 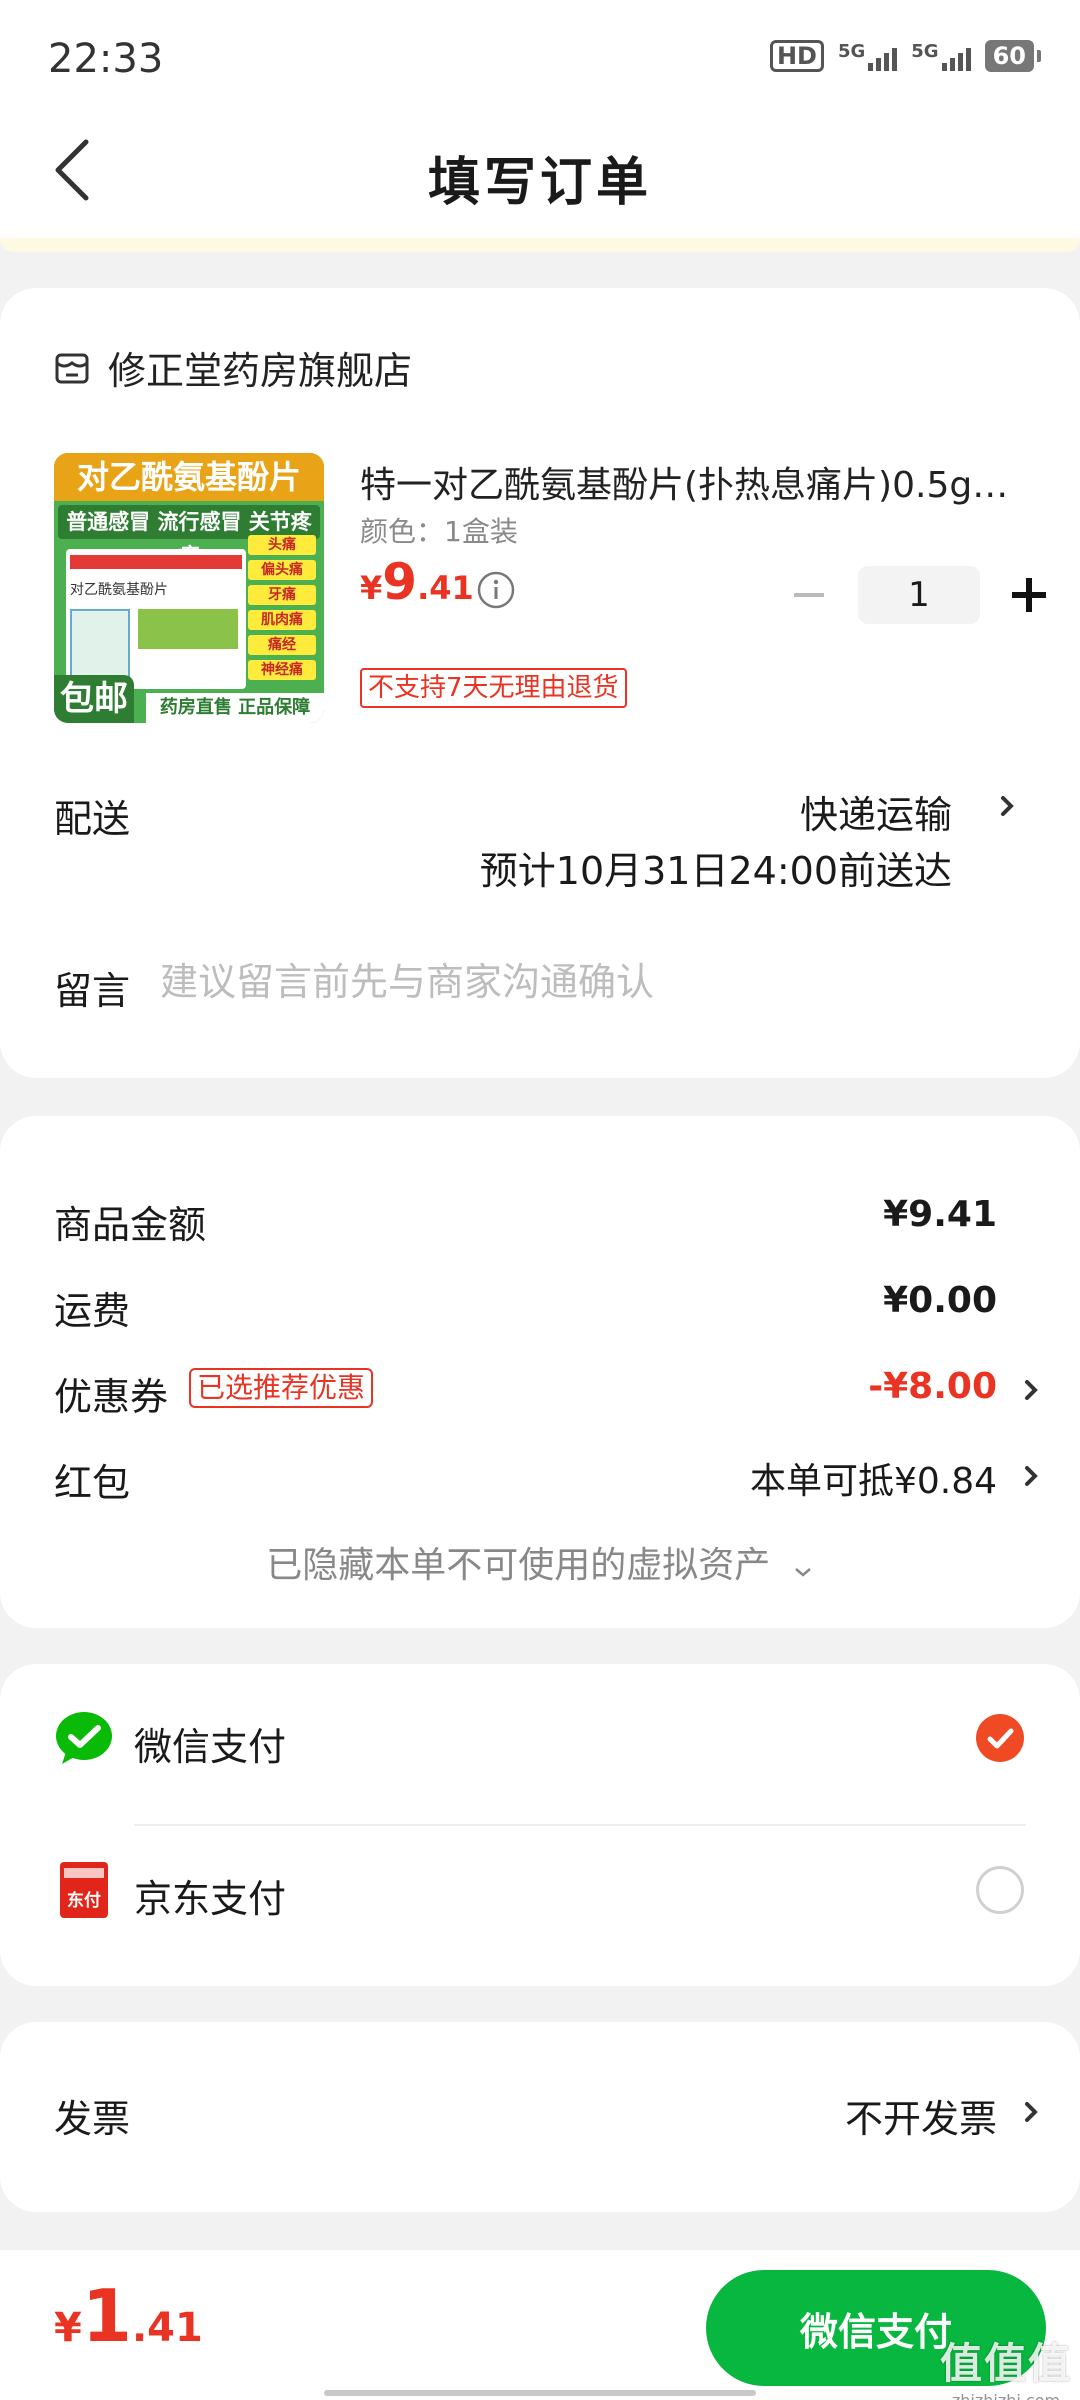 What do you see at coordinates (580, 1825) in the screenshot?
I see `divider` at bounding box center [580, 1825].